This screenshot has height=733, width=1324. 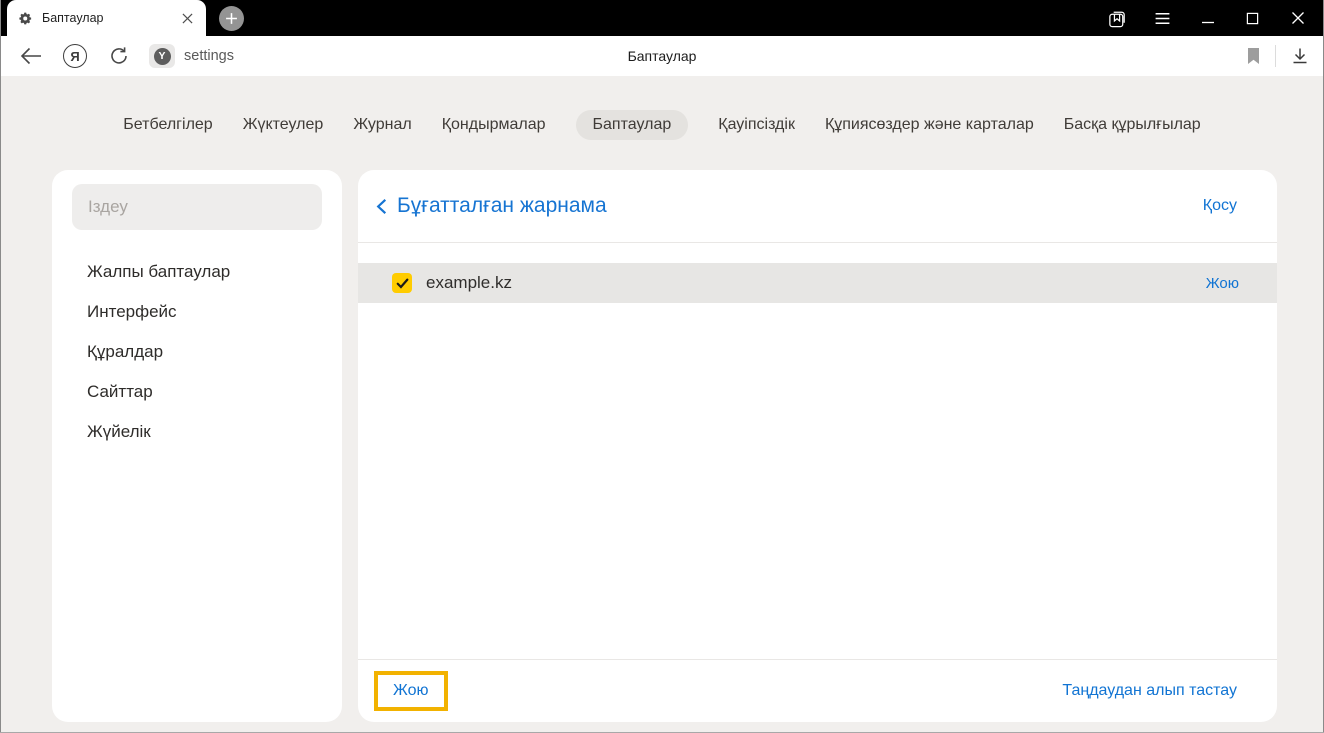 What do you see at coordinates (197, 312) in the screenshot?
I see `sidebar-item-interface: Интерфейс` at bounding box center [197, 312].